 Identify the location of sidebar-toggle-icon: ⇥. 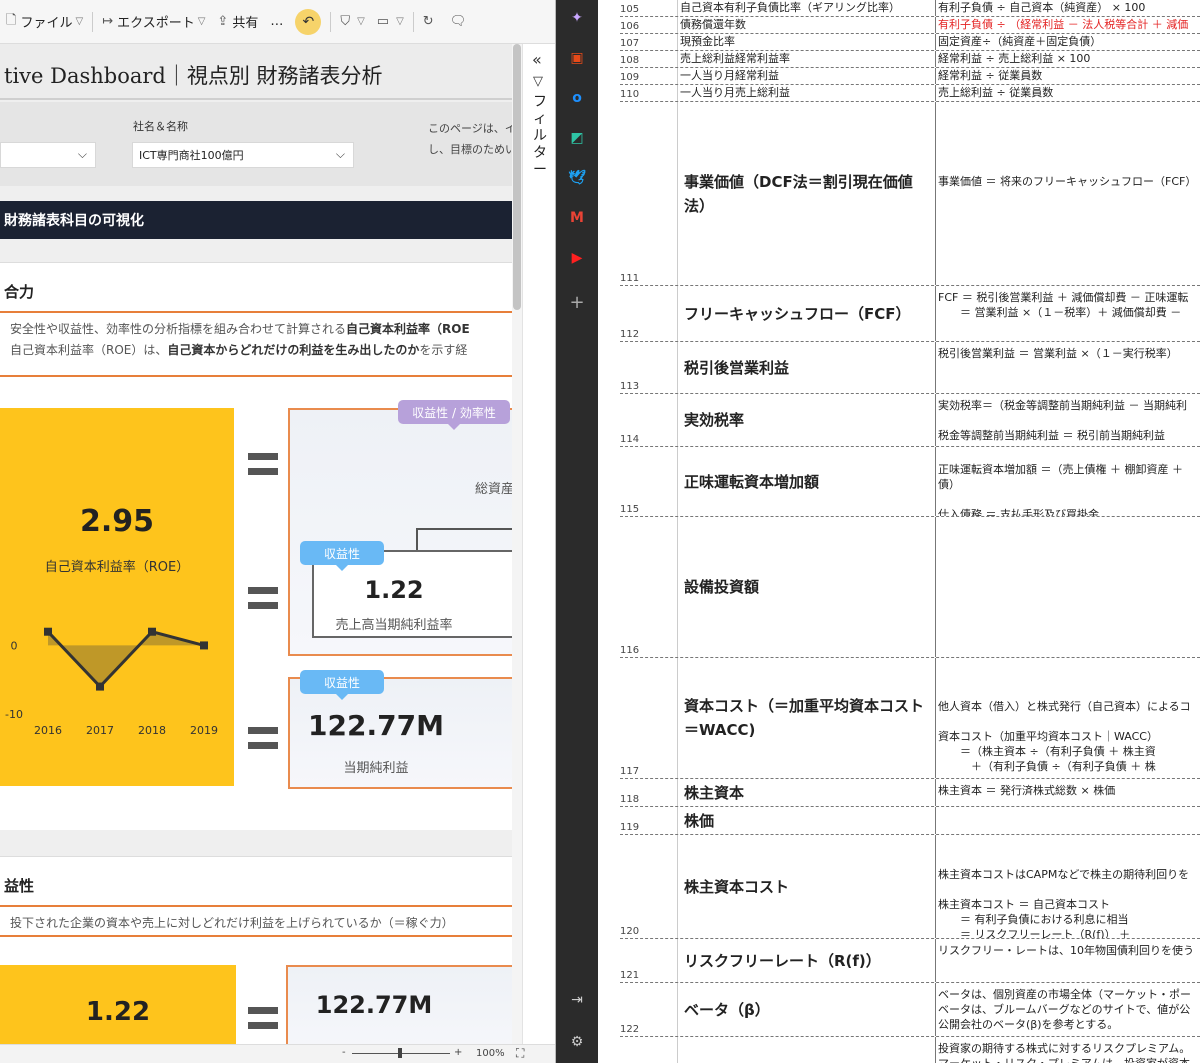
(577, 1000).